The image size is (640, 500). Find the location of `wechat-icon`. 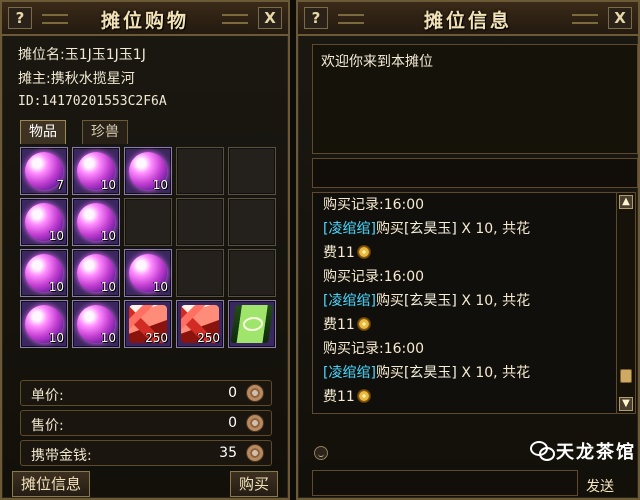

wechat-icon is located at coordinates (542, 450).